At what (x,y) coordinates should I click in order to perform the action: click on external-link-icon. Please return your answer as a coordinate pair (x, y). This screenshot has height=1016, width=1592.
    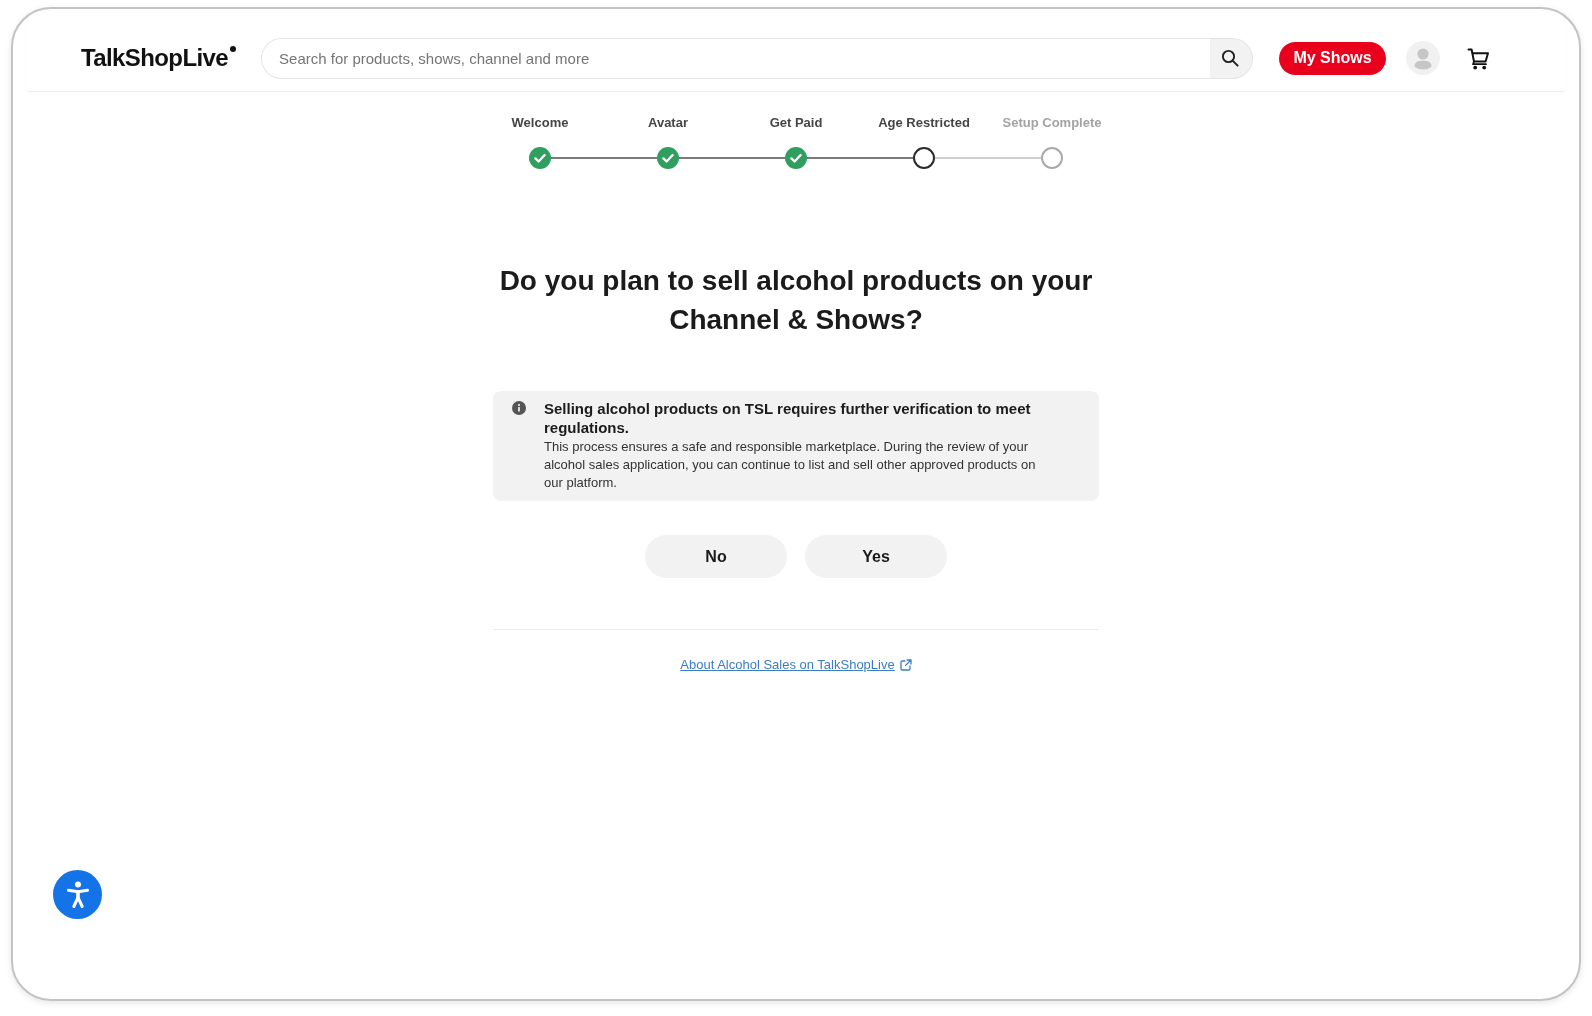
    Looking at the image, I should click on (905, 665).